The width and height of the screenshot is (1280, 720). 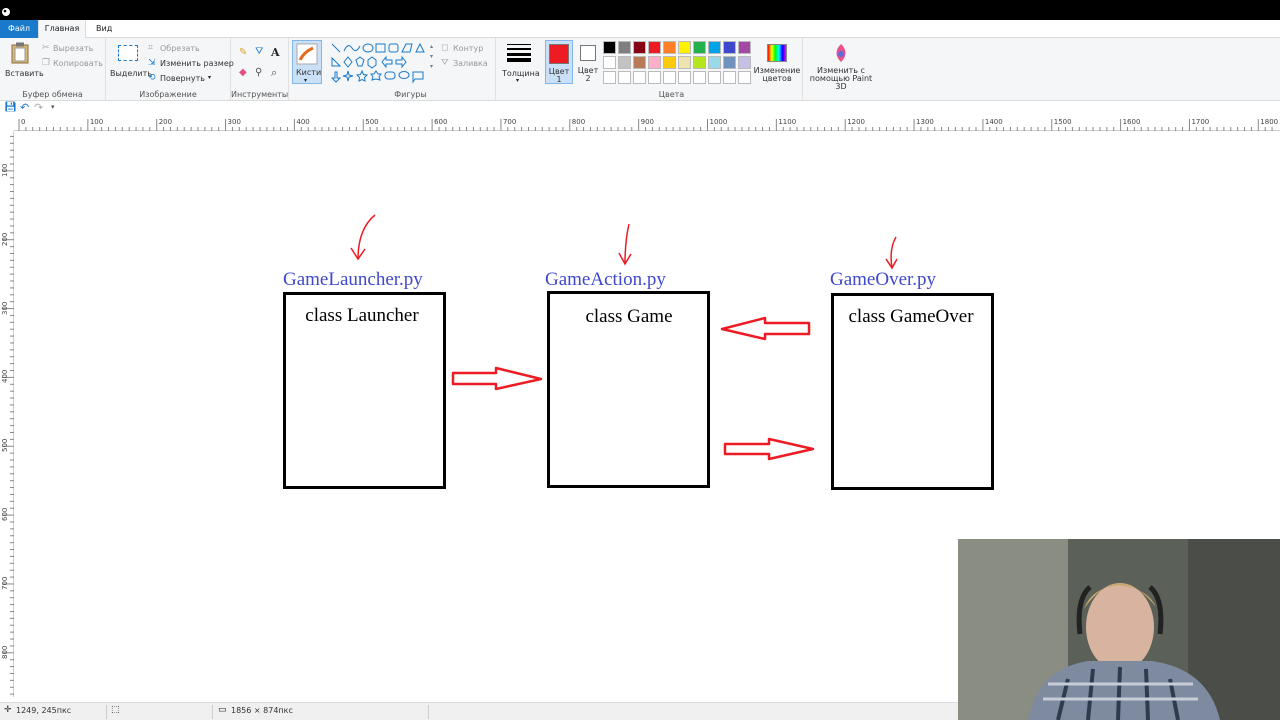 I want to click on paste-button: Вставить, so click(x=23, y=62).